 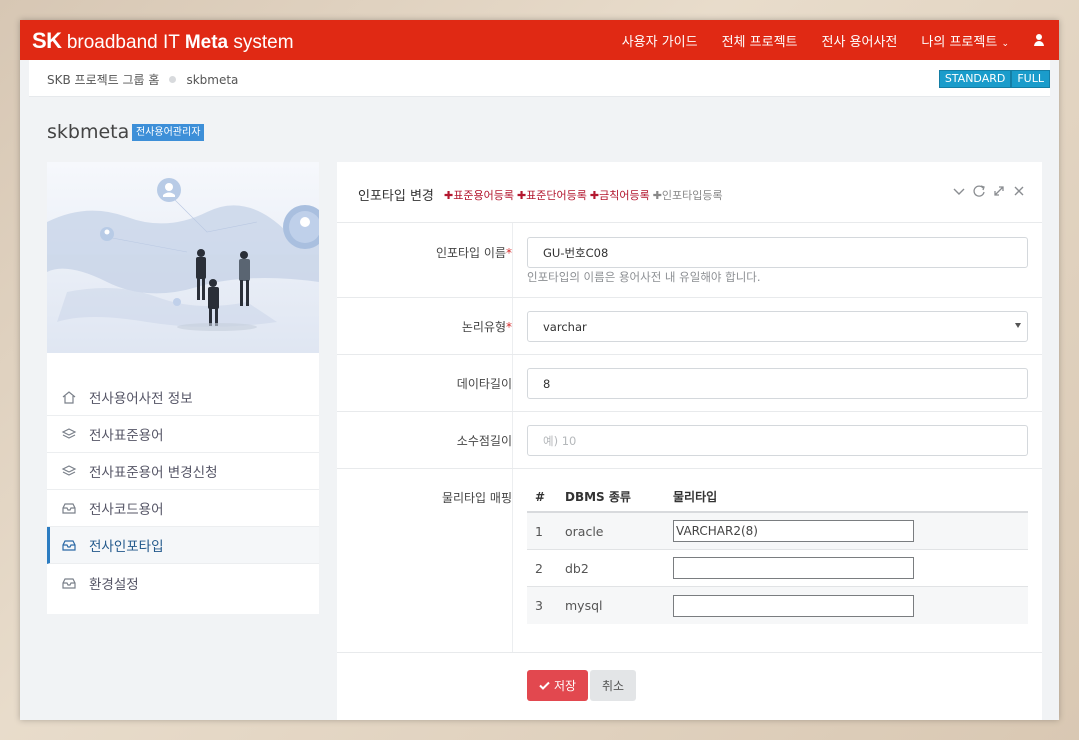 I want to click on save-button: 저장, so click(x=557, y=685).